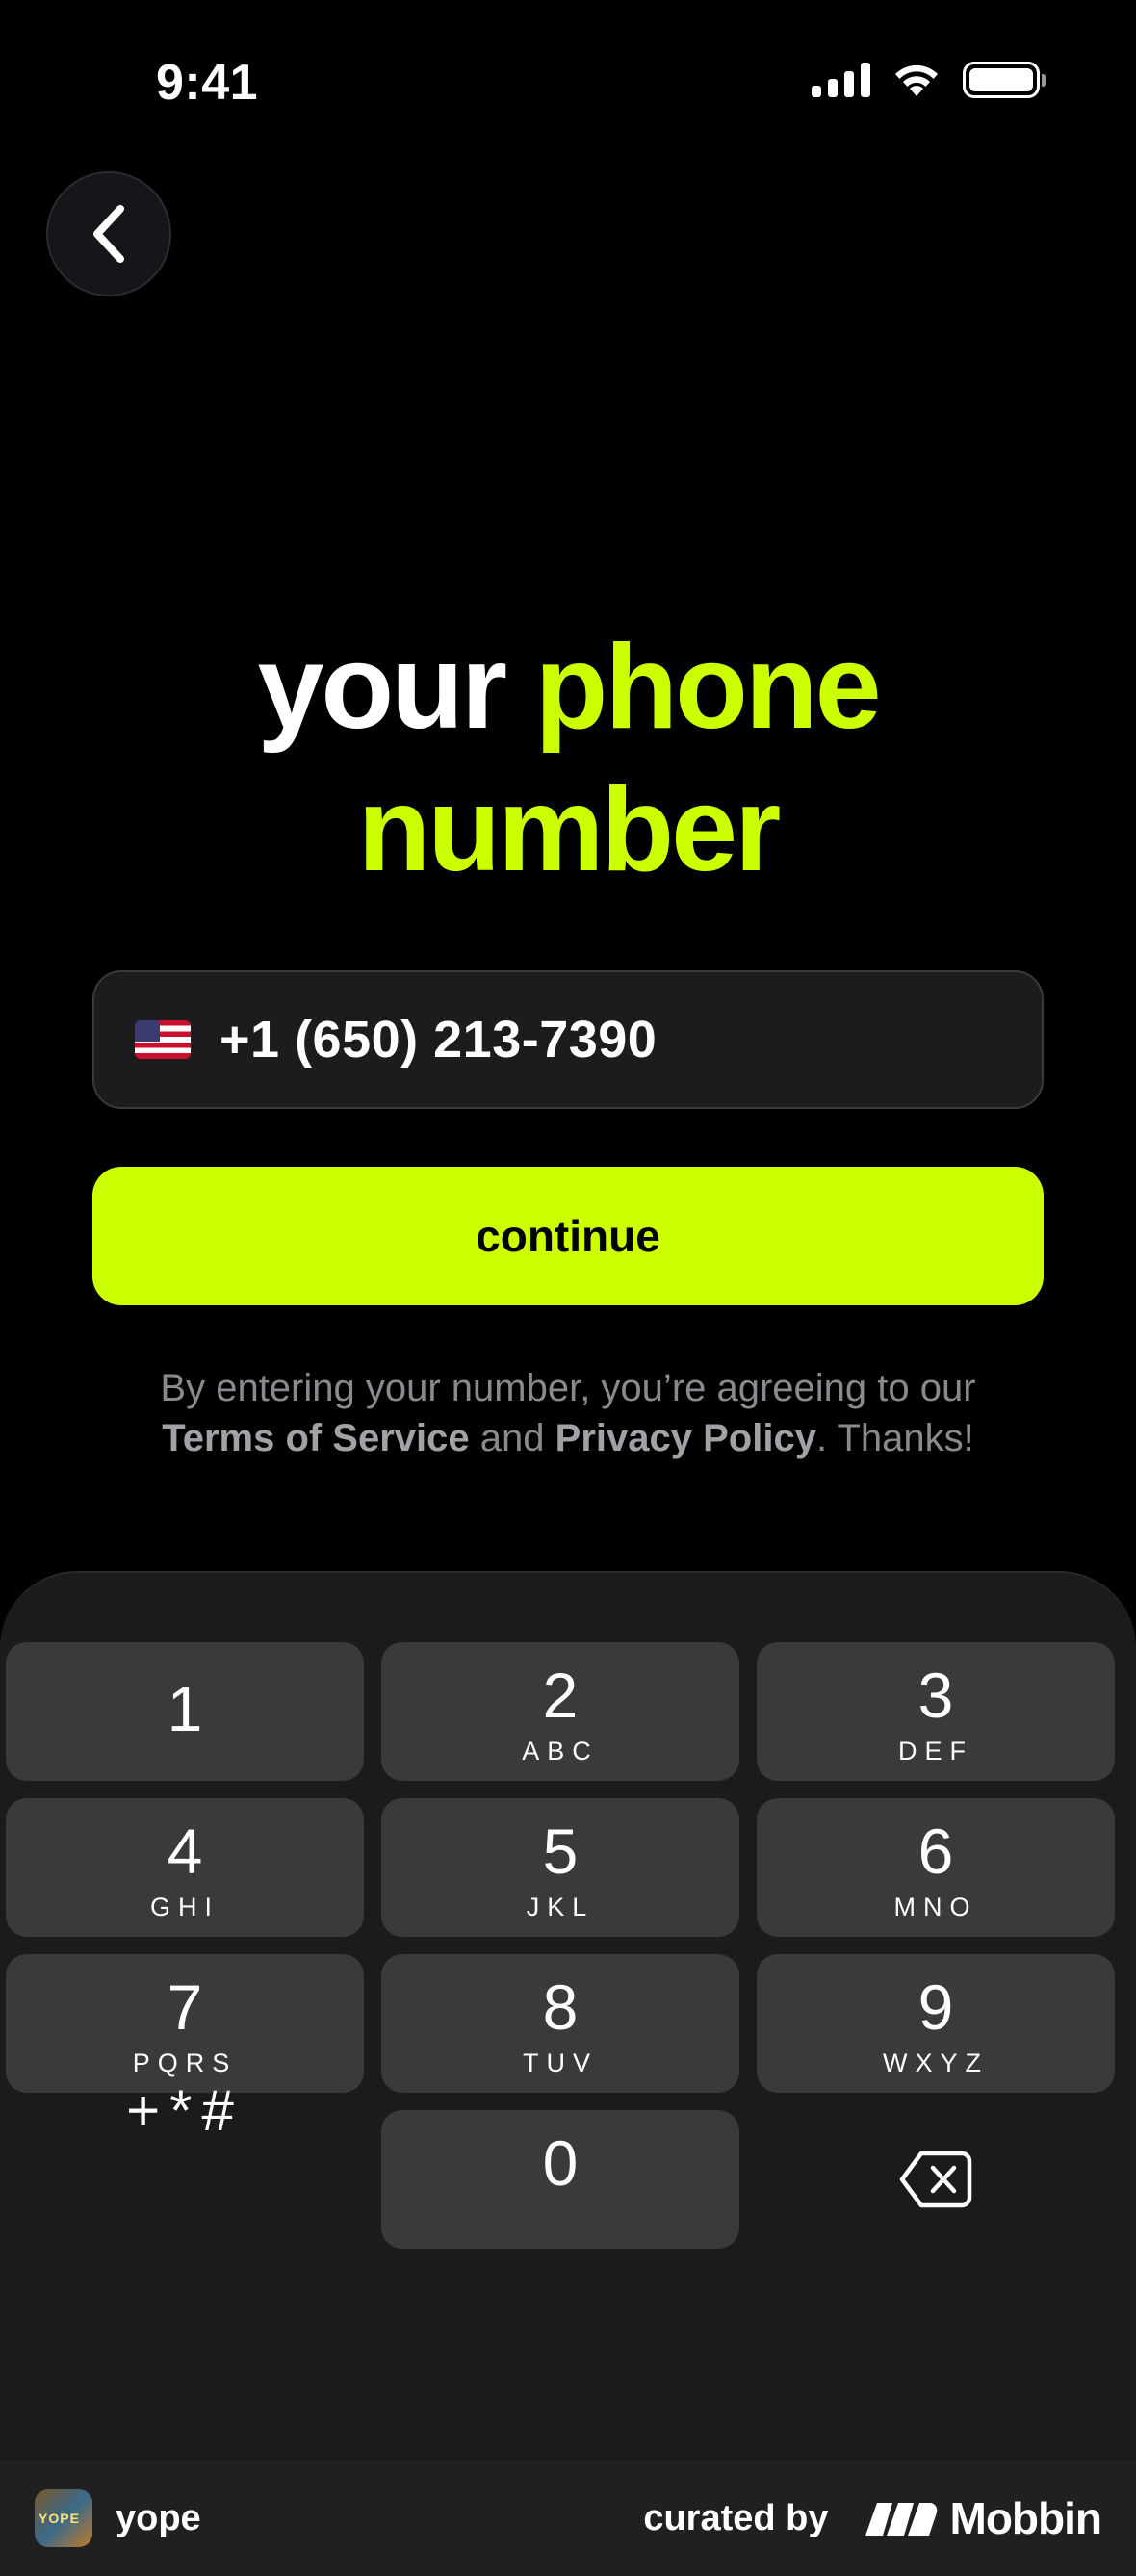 The width and height of the screenshot is (1136, 2576). I want to click on key-digit: 7, so click(185, 2007).